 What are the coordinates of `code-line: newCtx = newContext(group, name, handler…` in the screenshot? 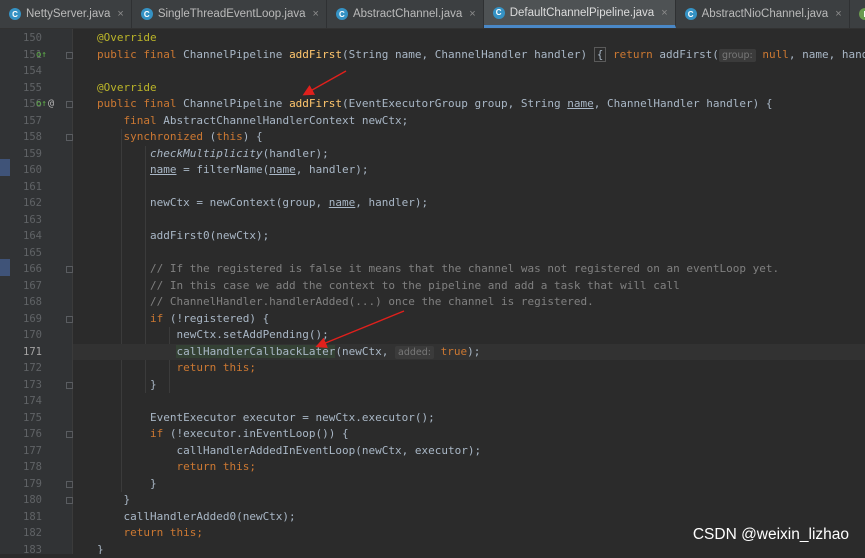 It's located at (469, 203).